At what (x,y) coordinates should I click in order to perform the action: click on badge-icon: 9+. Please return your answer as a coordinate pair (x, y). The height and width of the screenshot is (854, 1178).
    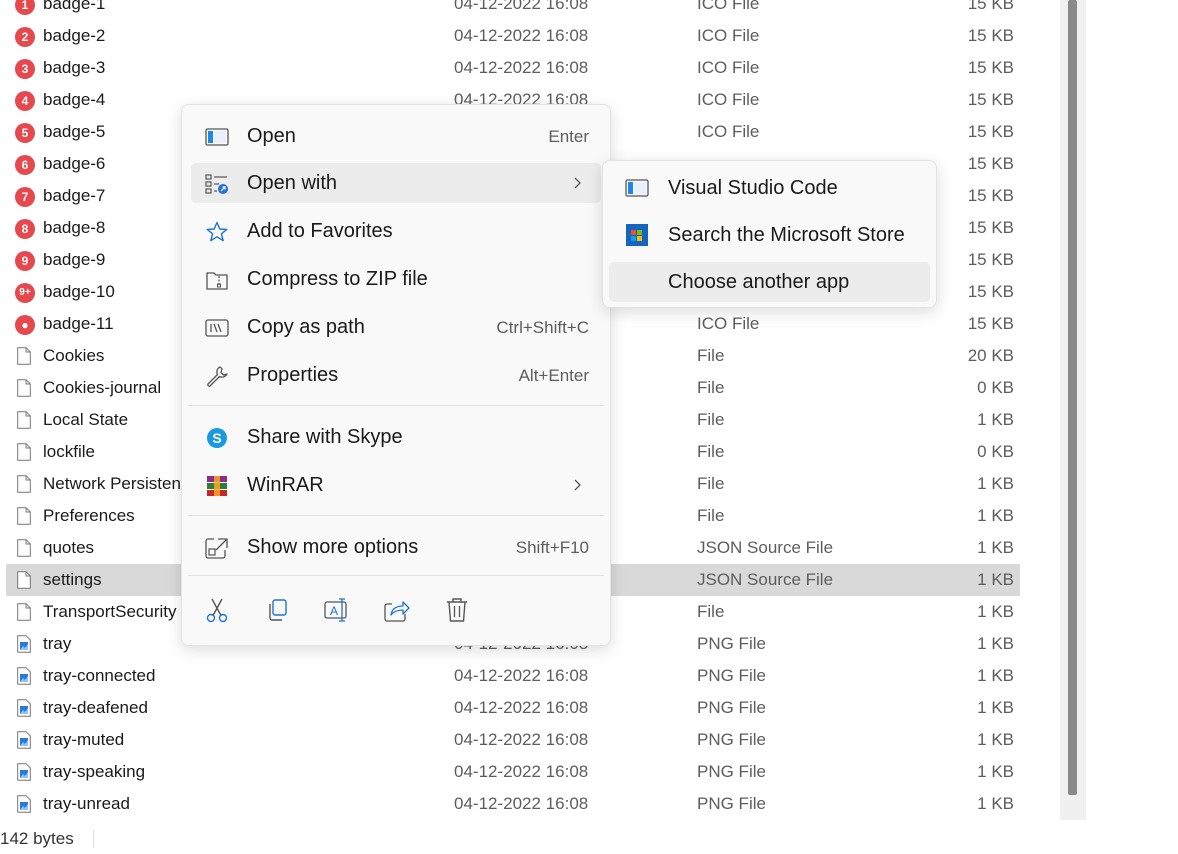
    Looking at the image, I should click on (25, 293).